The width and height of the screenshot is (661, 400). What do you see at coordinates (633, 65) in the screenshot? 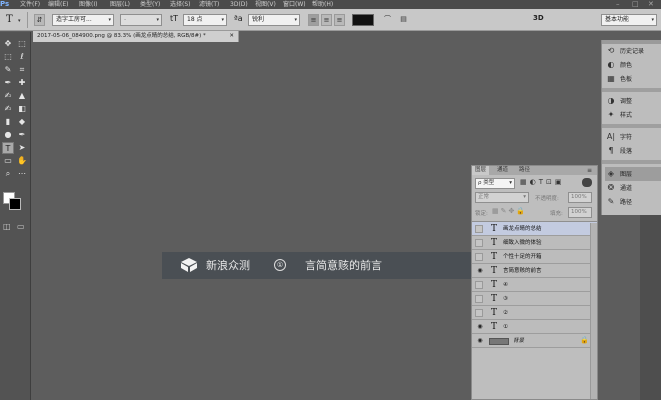
I see `dock-item: ◐ 颜色` at bounding box center [633, 65].